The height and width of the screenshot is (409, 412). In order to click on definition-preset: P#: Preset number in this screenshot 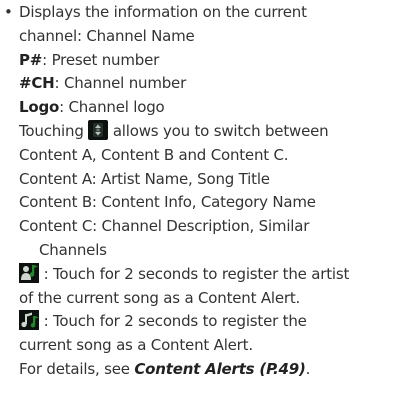, I will do `click(206, 61)`.